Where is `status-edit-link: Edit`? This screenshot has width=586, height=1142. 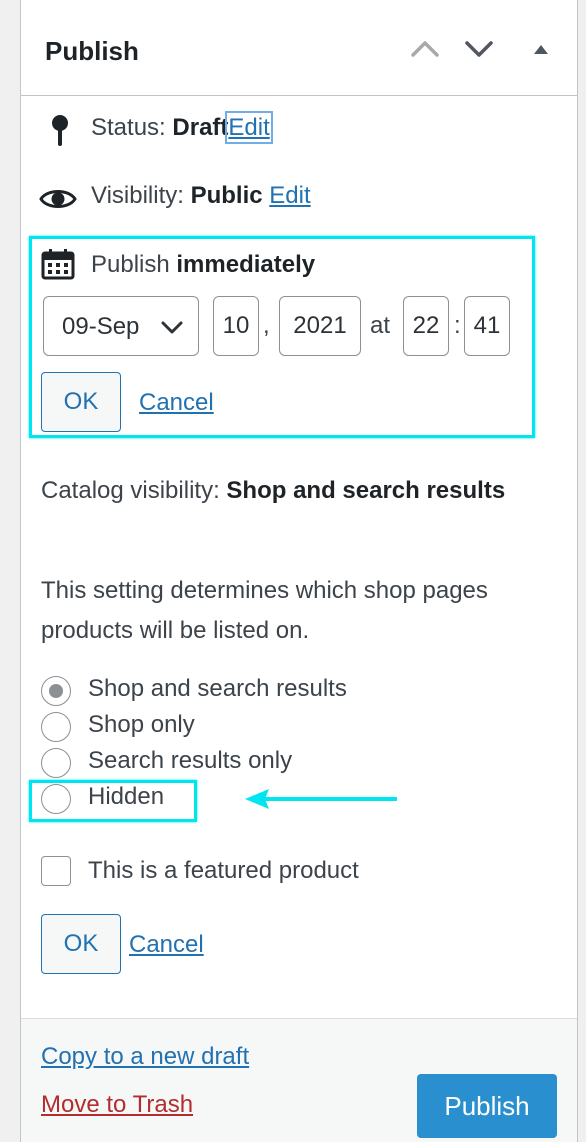
status-edit-link: Edit is located at coordinates (249, 127).